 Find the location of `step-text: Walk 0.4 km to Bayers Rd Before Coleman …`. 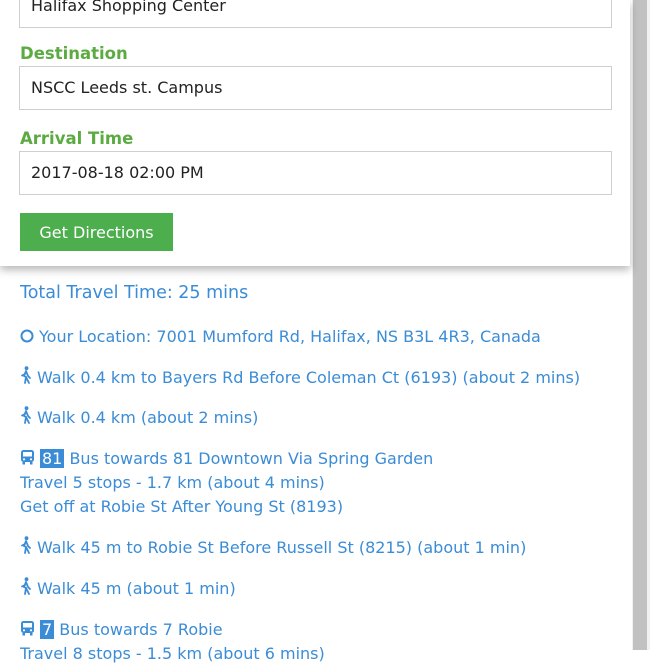

step-text: Walk 0.4 km to Bayers Rd Before Coleman … is located at coordinates (309, 377).